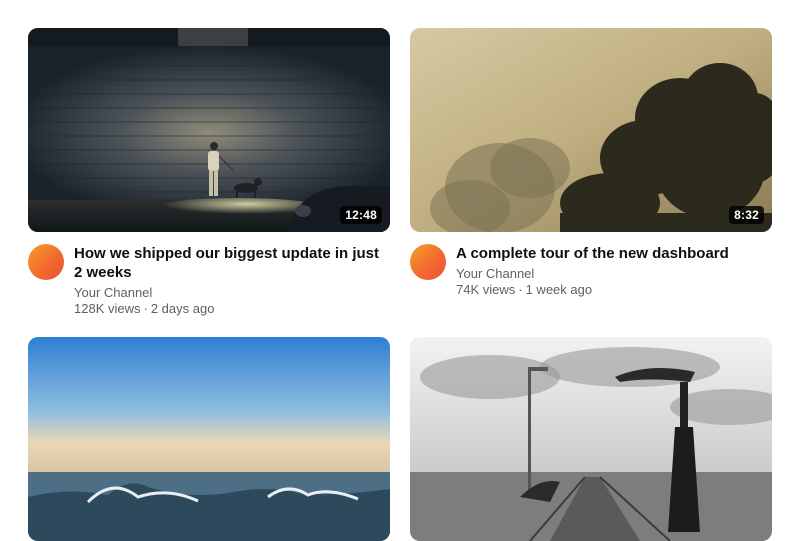 The image size is (800, 541). What do you see at coordinates (232, 309) in the screenshot?
I see `video-stats: 128K views · 2 days ago` at bounding box center [232, 309].